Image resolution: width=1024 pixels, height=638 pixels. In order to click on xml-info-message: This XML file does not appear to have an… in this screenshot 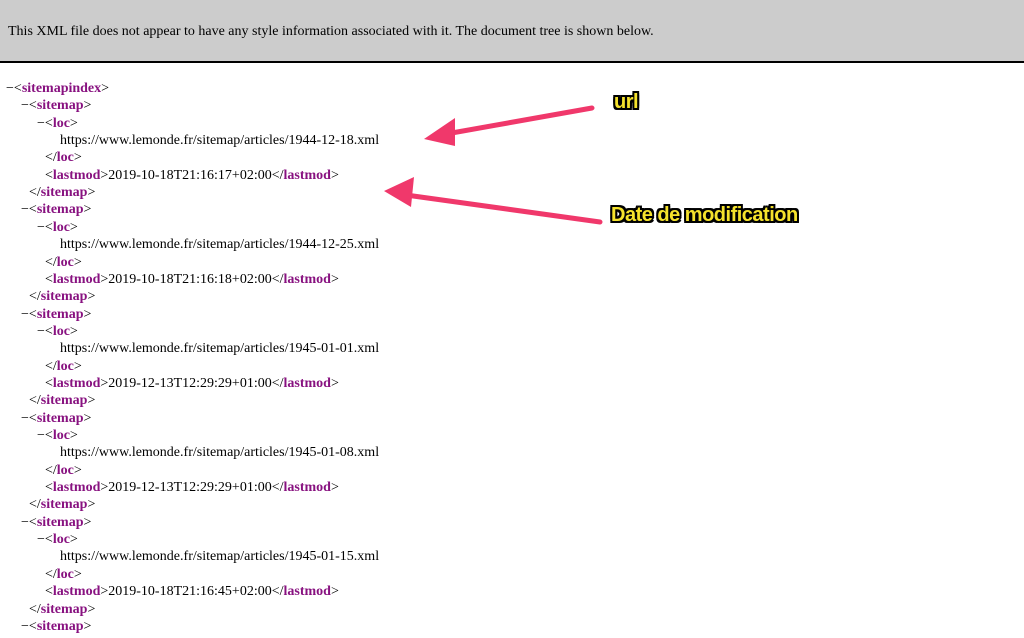, I will do `click(331, 31)`.